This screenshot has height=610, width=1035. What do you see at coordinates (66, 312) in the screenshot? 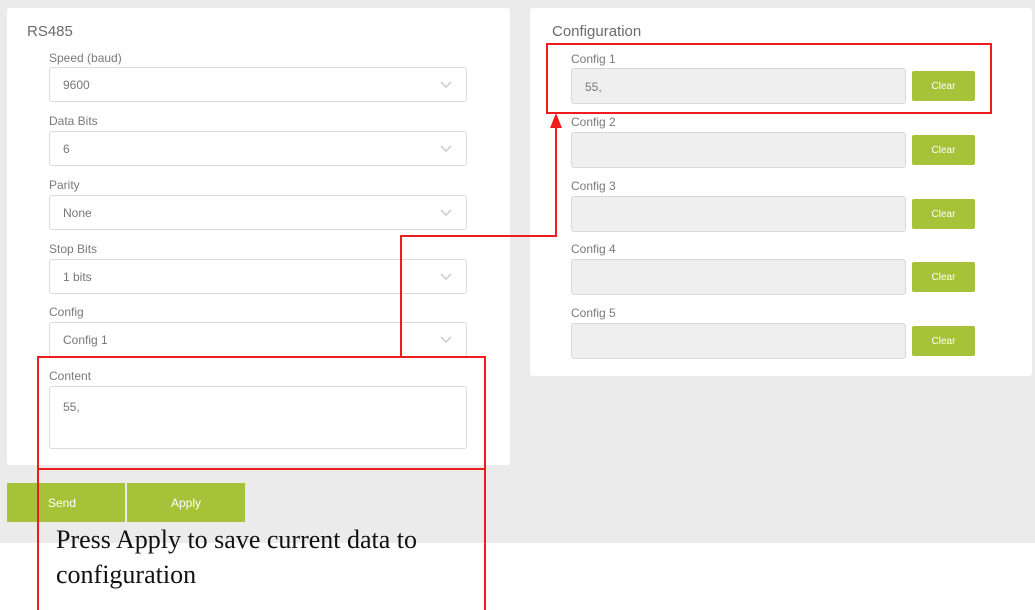
I see `config-label: Config` at bounding box center [66, 312].